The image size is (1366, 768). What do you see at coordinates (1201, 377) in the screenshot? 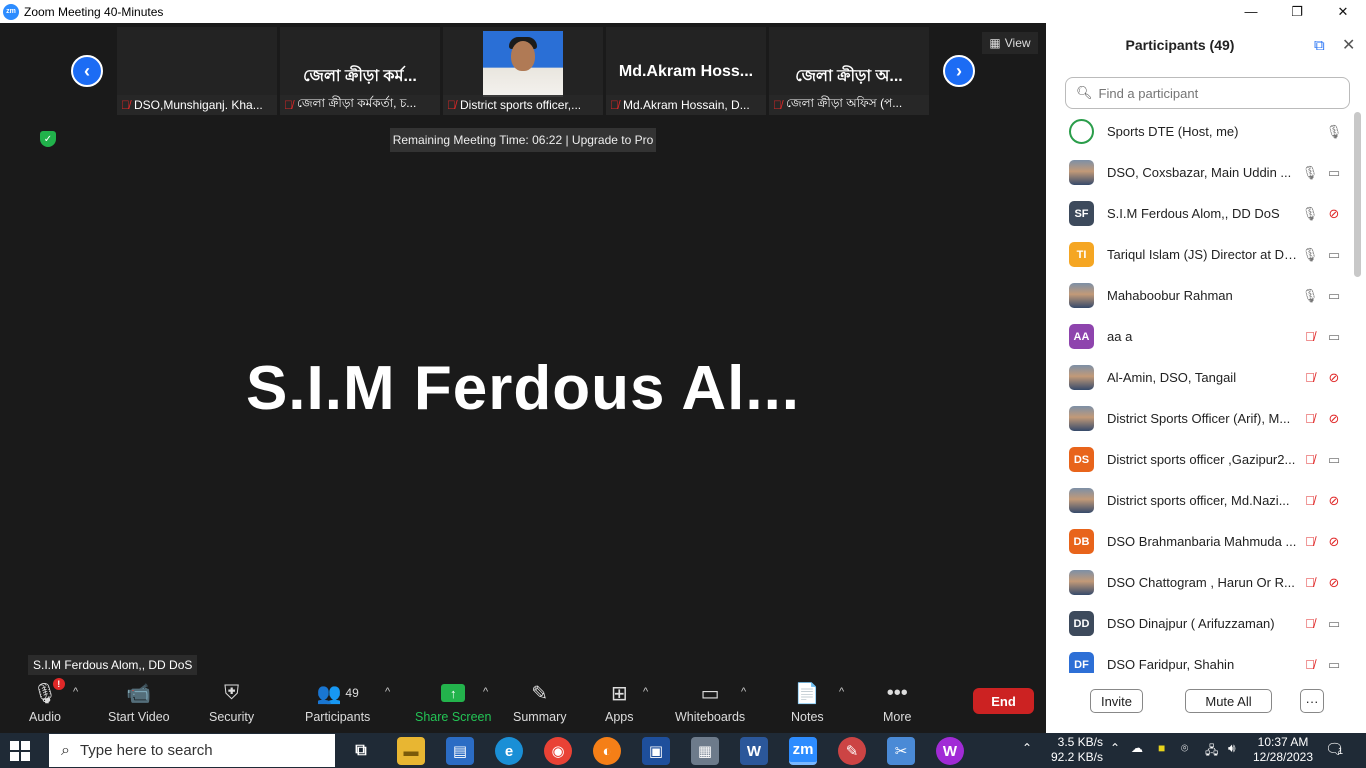
I see `participant-row: Al-Amin, DSO, Tangail 🎙̸ ⊘` at bounding box center [1201, 377].